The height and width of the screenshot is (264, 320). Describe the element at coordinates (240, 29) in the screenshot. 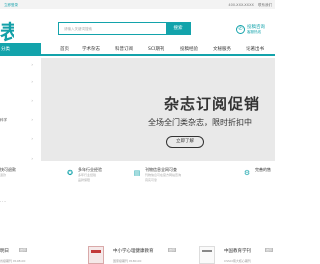

I see `phone-icon: ✆` at that location.